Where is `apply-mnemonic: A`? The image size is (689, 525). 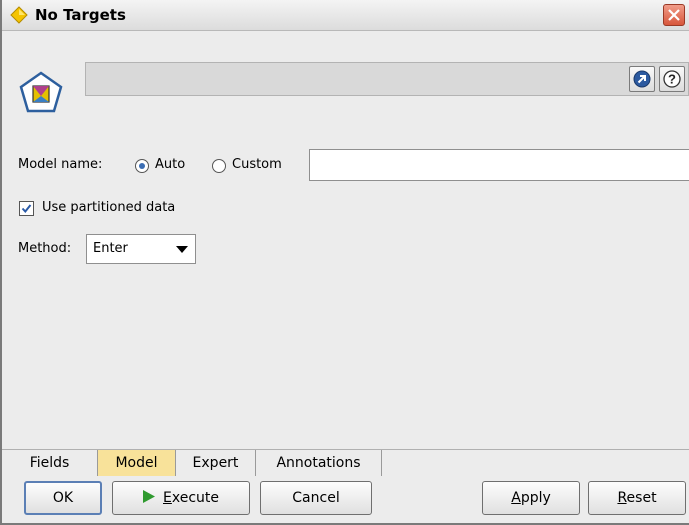
apply-mnemonic: A is located at coordinates (516, 498).